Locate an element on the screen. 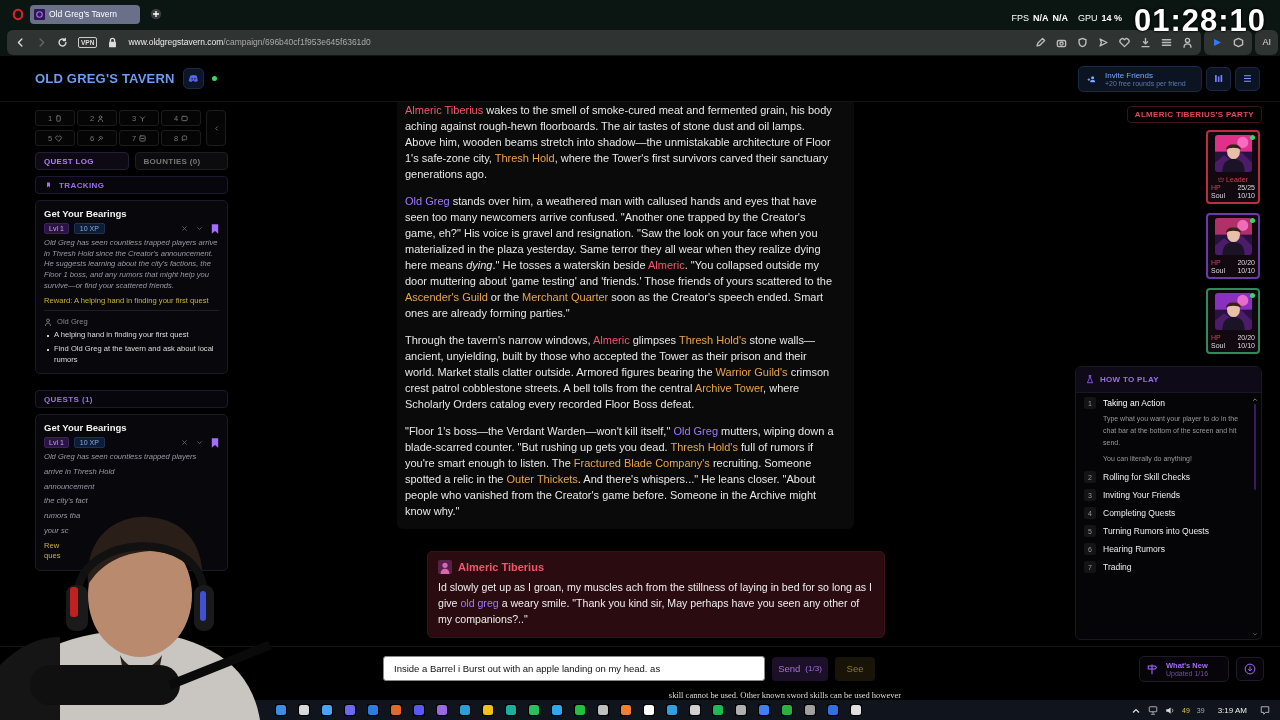 This screenshot has width=1280, height=720. site-title: OLD GREG'S TAVERN is located at coordinates (105, 78).